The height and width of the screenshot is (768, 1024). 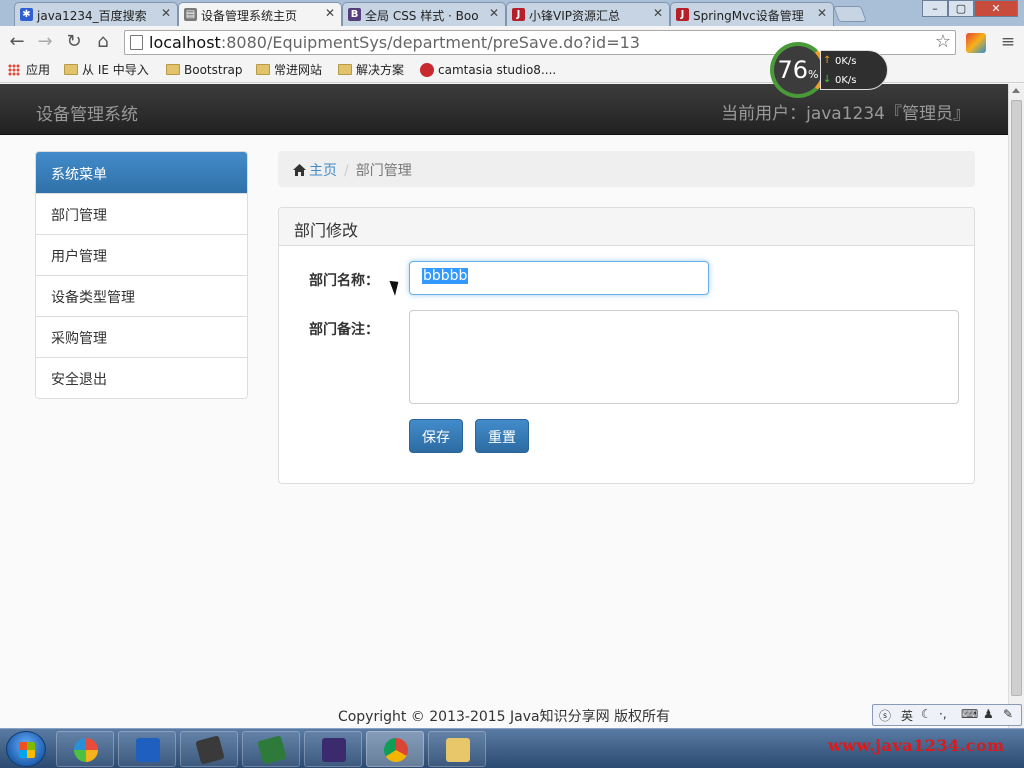 What do you see at coordinates (136, 42) in the screenshot?
I see `page-icon` at bounding box center [136, 42].